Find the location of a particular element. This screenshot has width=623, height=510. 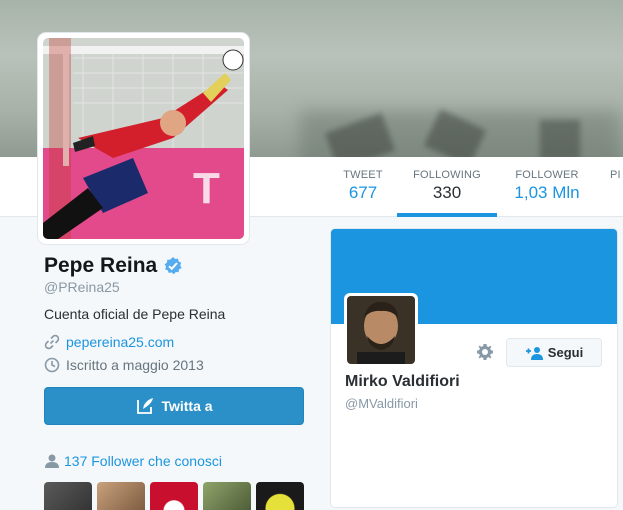

profile-name: Pepe Reina is located at coordinates (113, 266).